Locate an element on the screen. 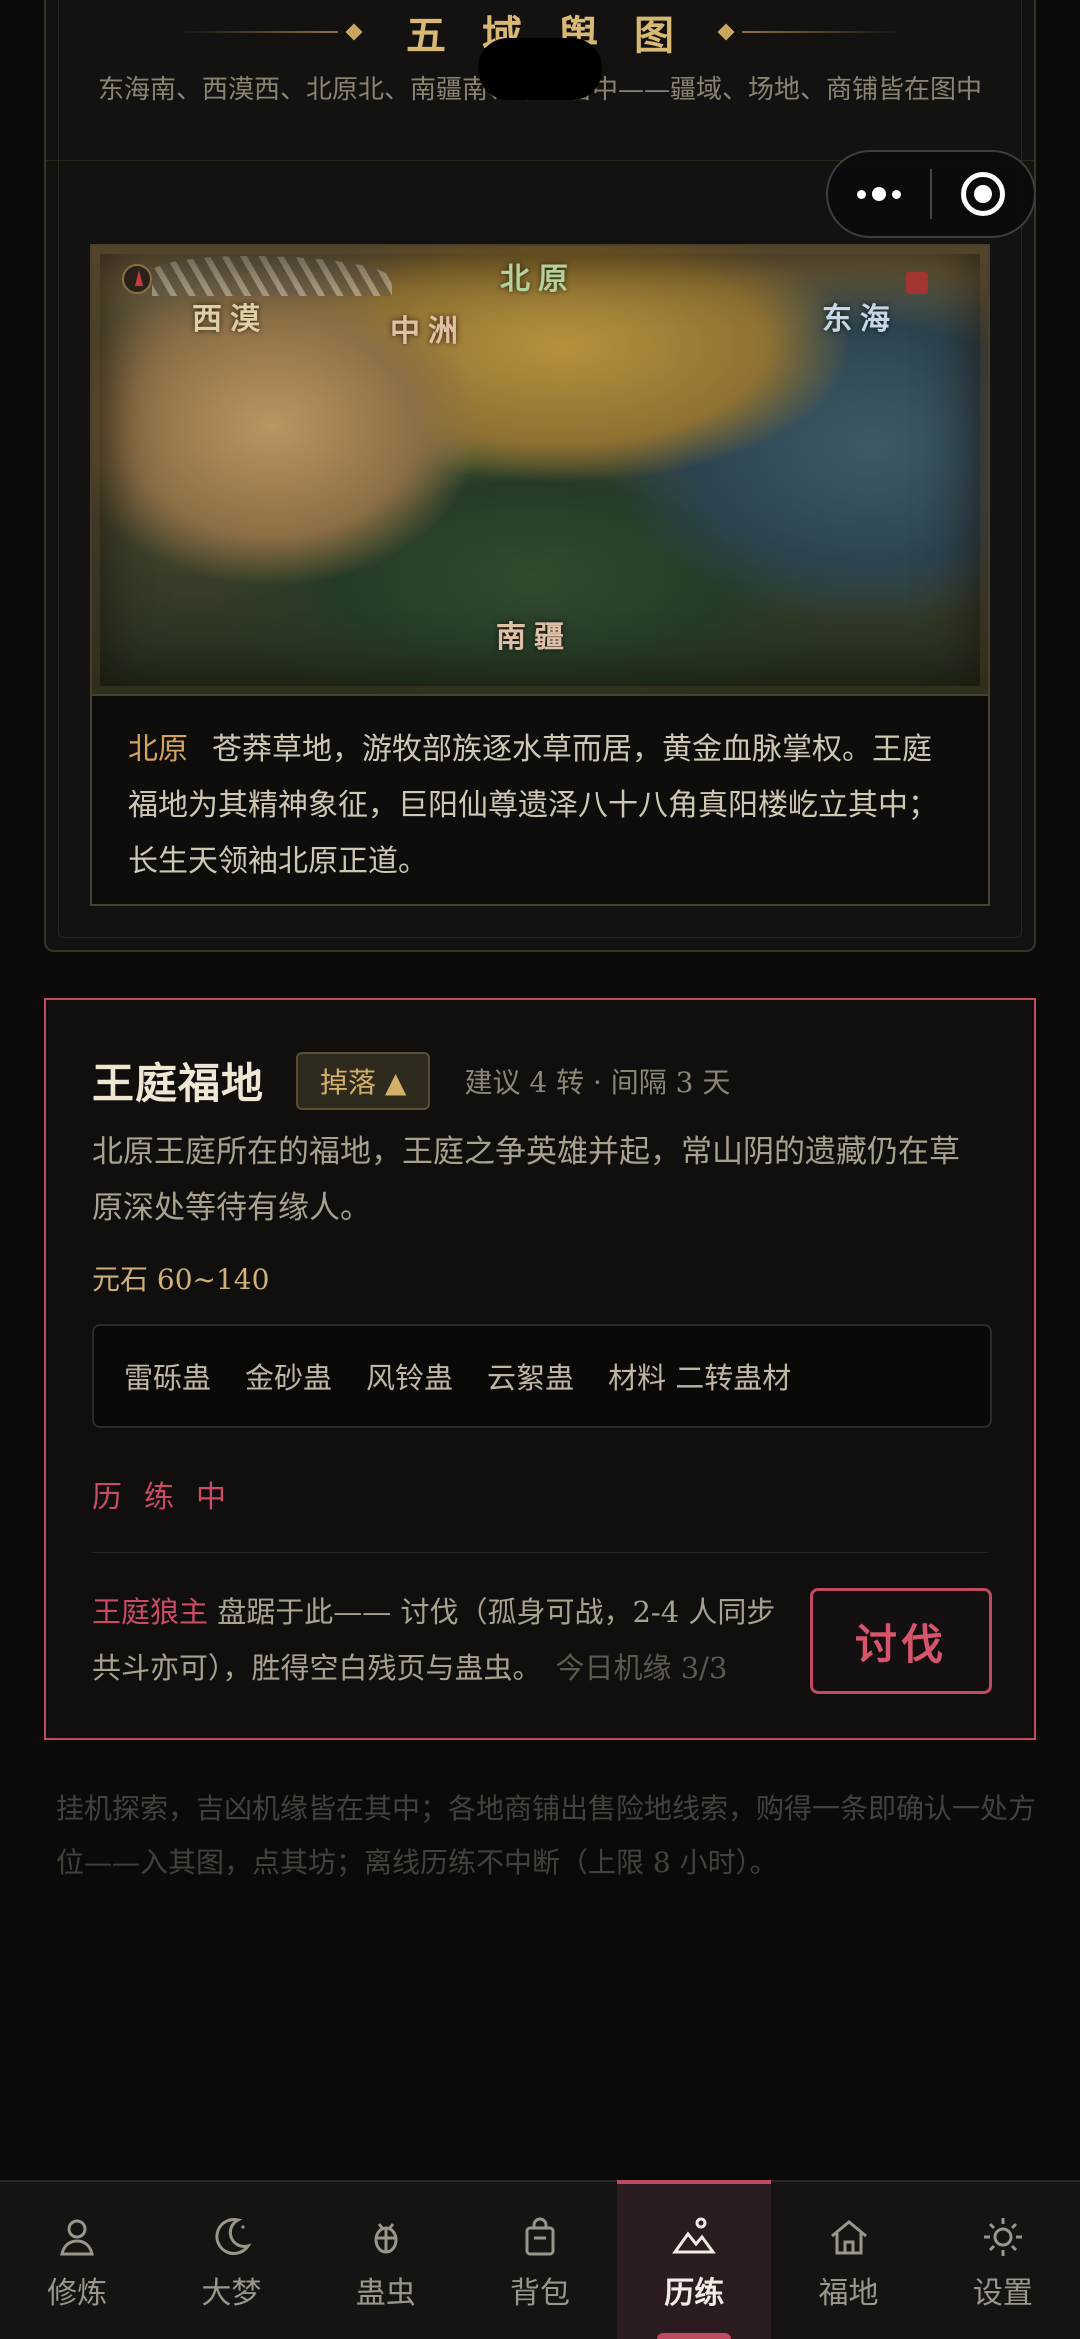  seal-icon is located at coordinates (917, 283).